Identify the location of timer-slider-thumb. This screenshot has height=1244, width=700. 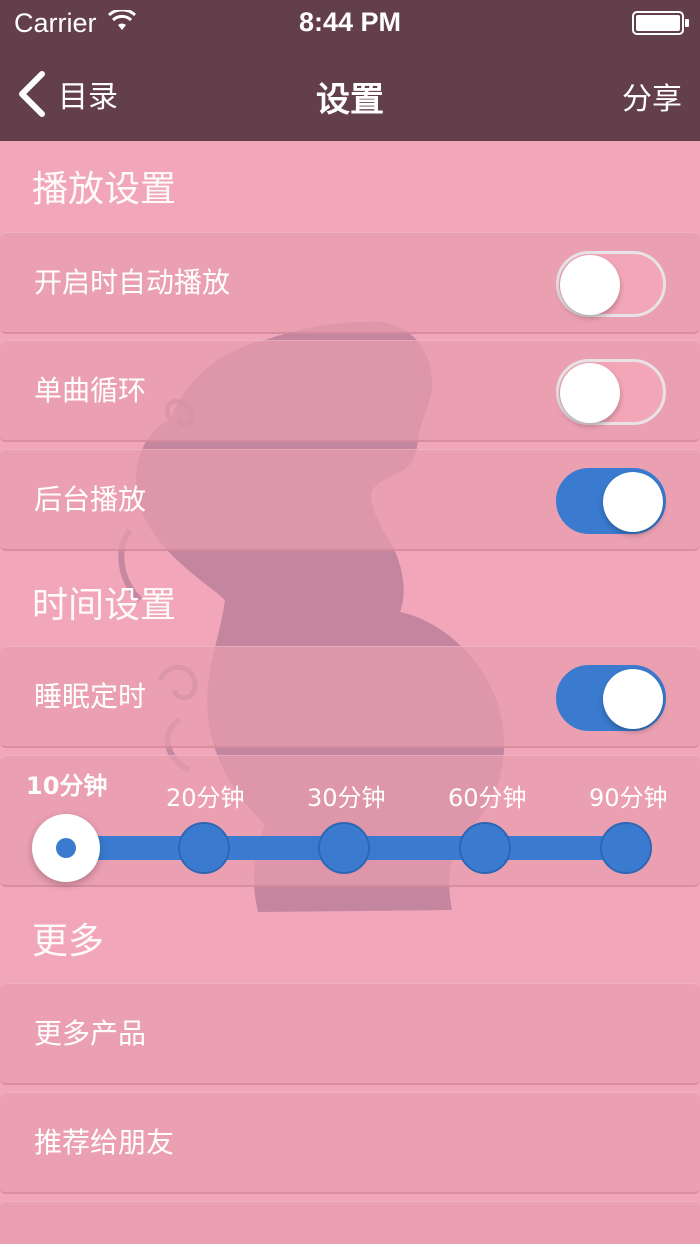
(66, 848).